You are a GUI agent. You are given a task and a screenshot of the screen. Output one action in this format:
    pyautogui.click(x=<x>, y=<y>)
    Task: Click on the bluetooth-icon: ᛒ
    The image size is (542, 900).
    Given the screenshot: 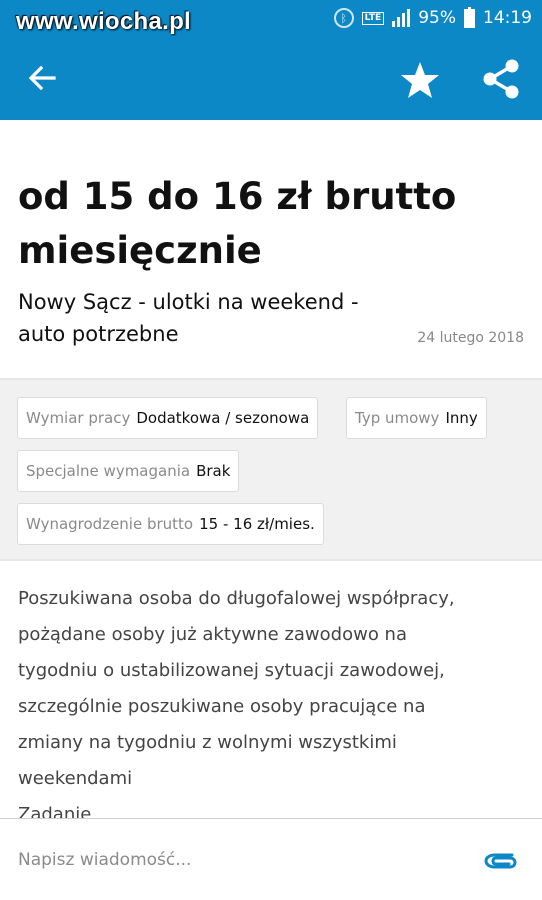 What is the action you would take?
    pyautogui.click(x=343, y=18)
    